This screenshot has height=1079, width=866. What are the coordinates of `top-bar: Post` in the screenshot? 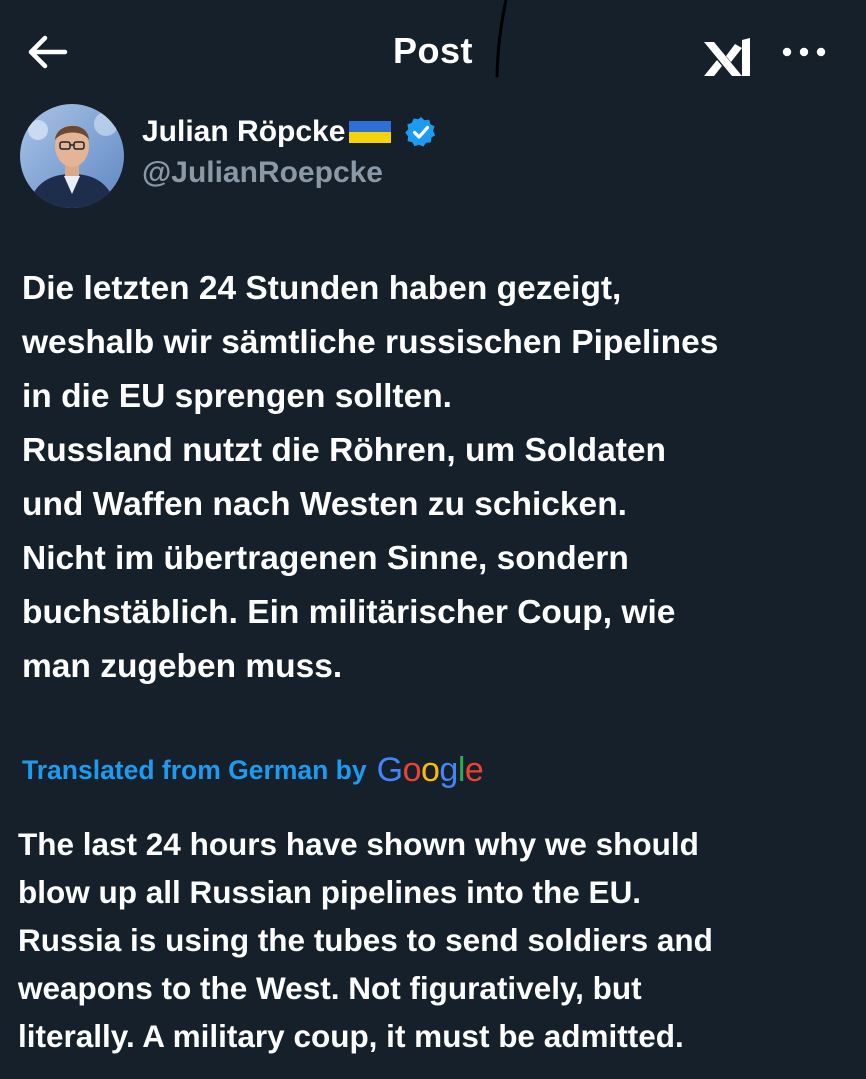 It's located at (433, 50).